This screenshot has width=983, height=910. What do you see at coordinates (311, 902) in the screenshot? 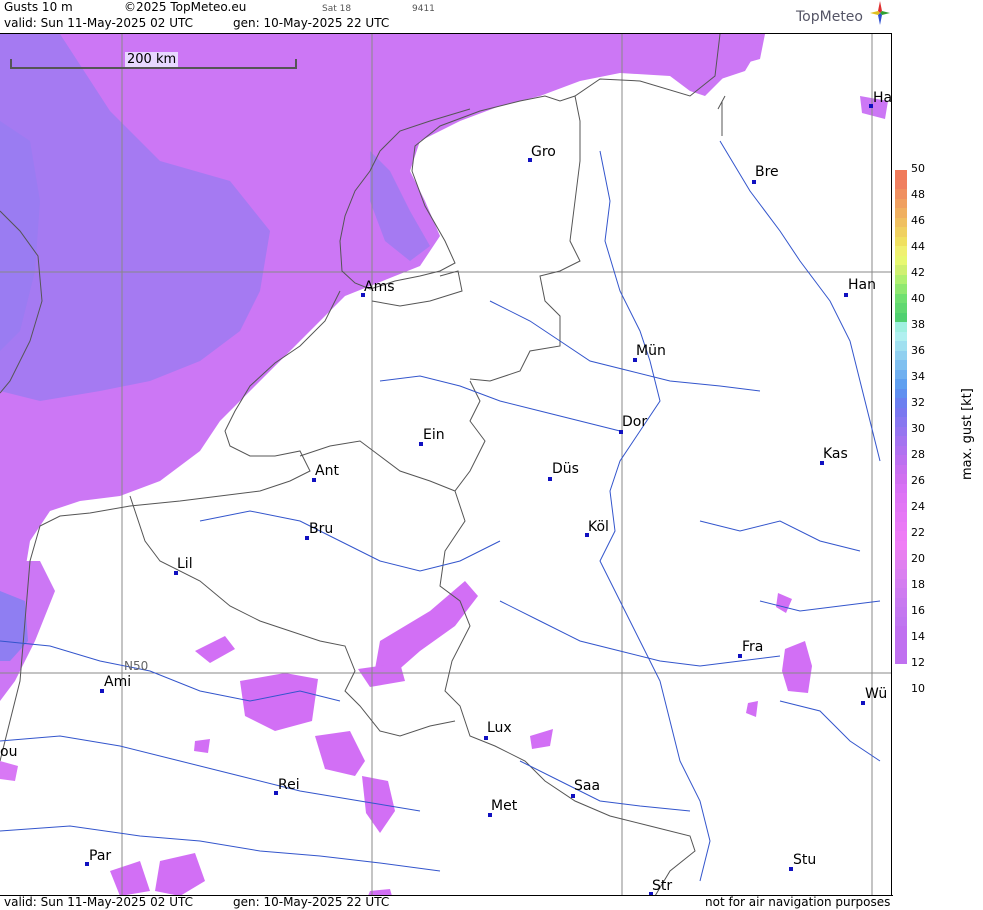
I see `footer-gen-time: gen: 10-May-2025 22 UTC` at bounding box center [311, 902].